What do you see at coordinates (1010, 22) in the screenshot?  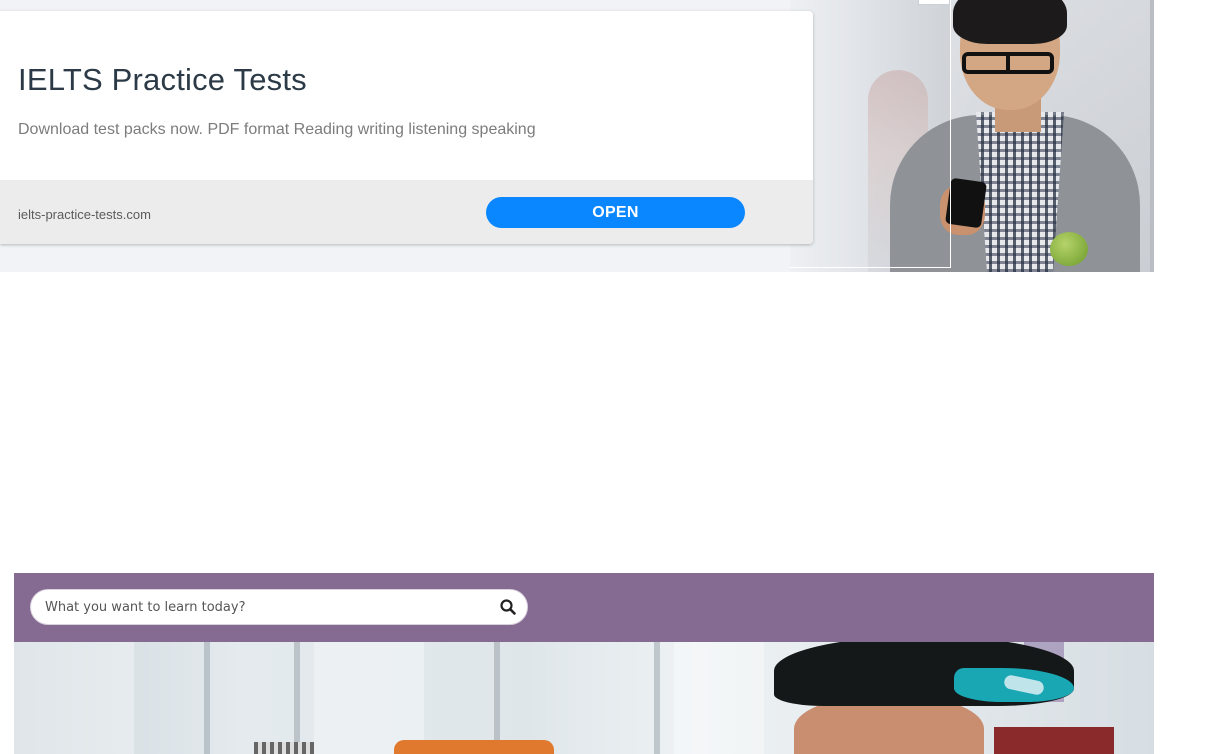 I see `ad-photo-person-hair` at bounding box center [1010, 22].